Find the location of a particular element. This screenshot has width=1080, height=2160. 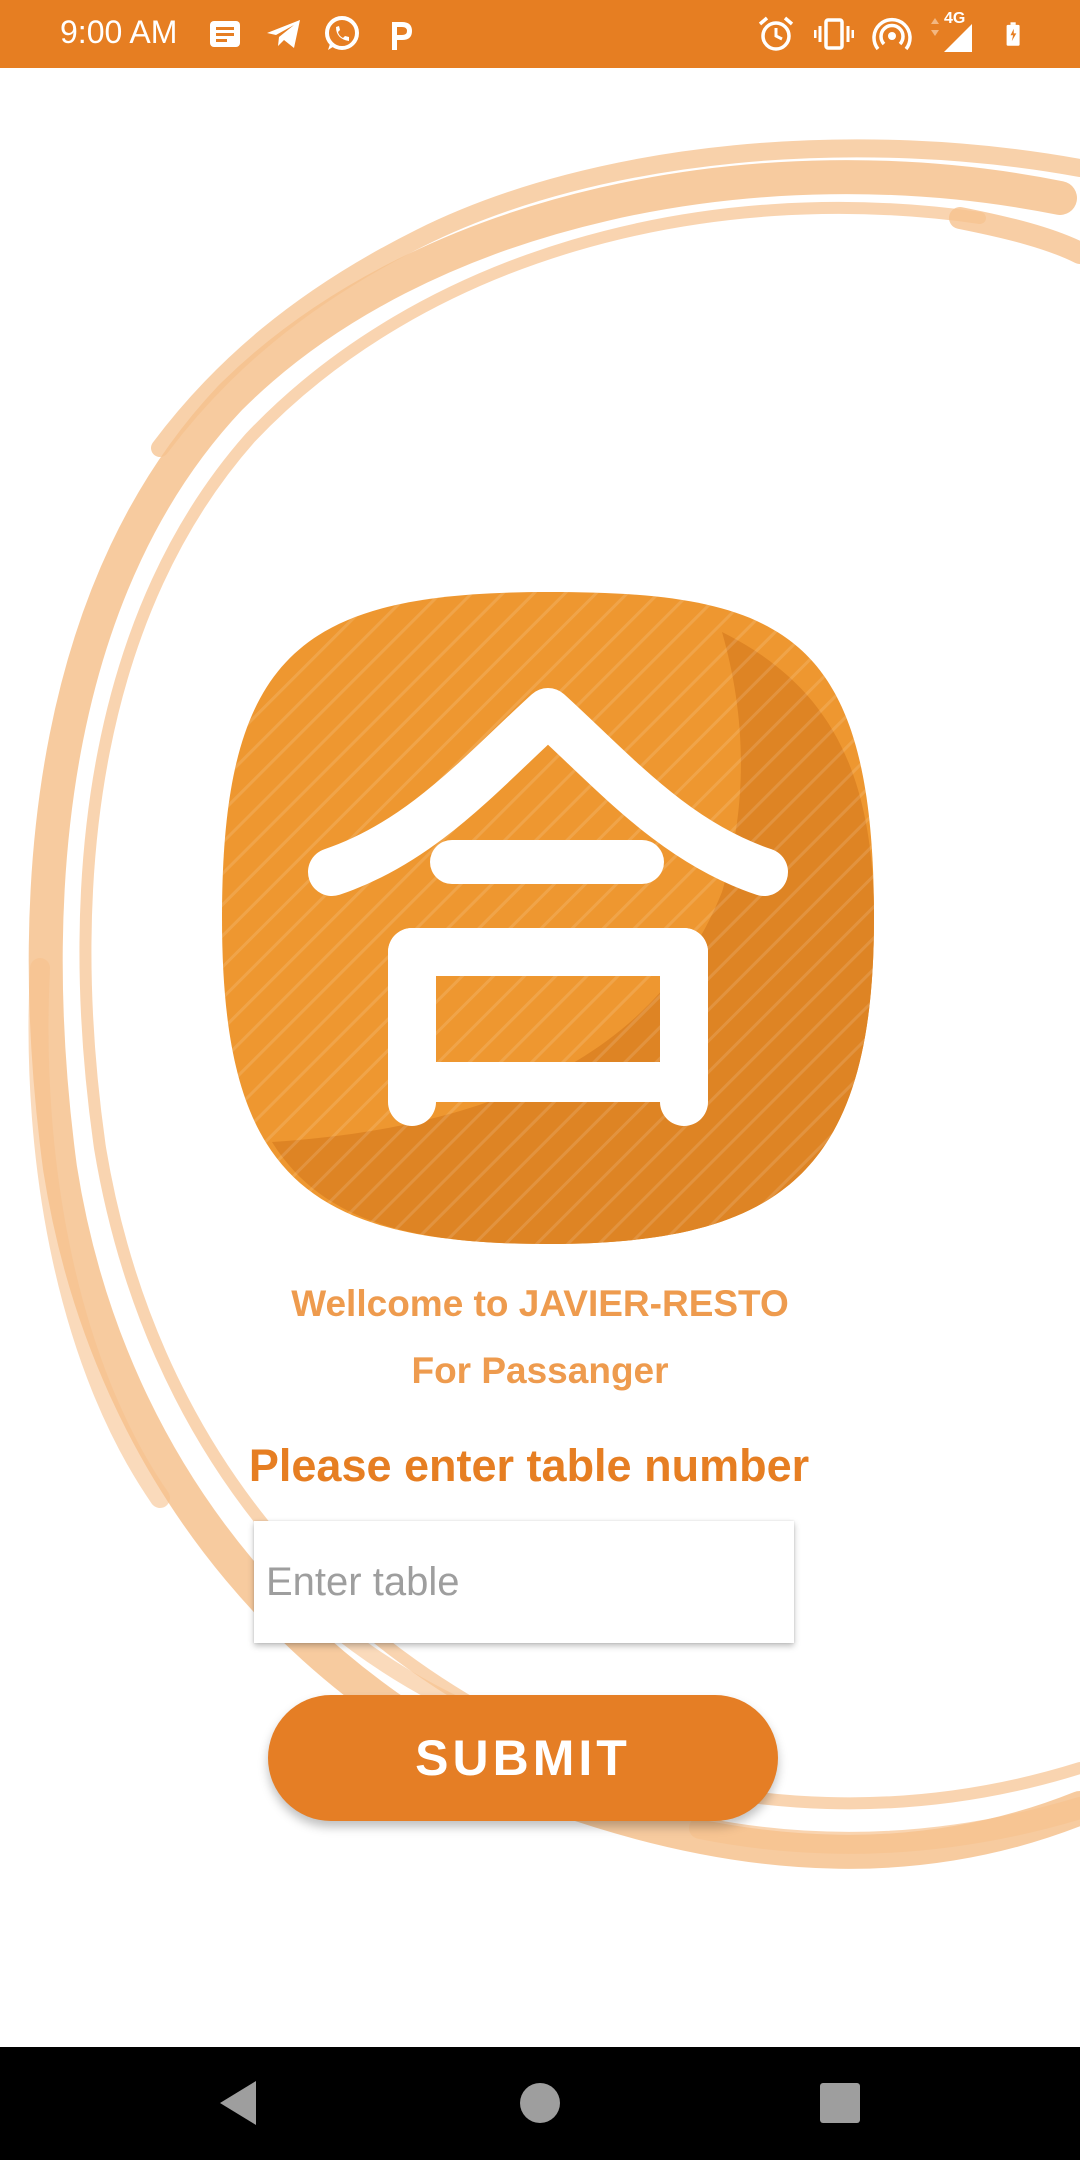

signal-icon: 4G is located at coordinates (958, 32).